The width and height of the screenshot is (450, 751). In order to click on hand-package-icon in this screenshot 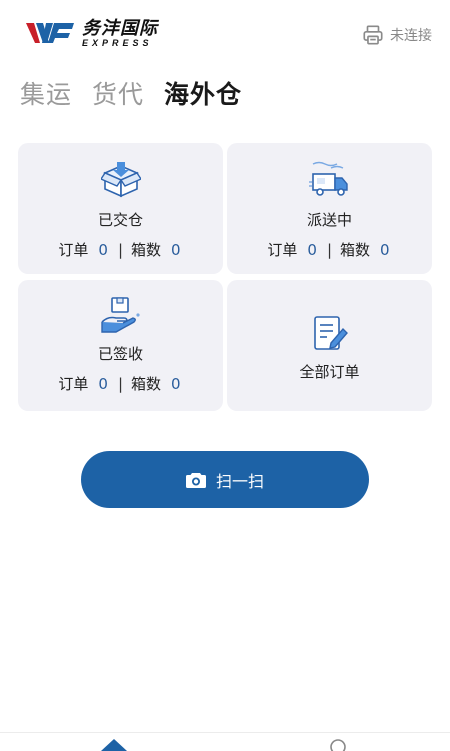, I will do `click(120, 315)`.